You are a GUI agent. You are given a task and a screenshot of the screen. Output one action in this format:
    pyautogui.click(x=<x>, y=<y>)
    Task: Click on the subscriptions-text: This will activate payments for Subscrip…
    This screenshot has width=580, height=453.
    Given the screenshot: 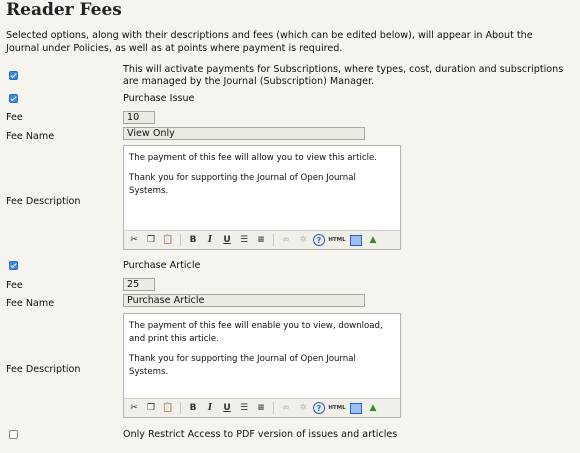 What is the action you would take?
    pyautogui.click(x=343, y=75)
    